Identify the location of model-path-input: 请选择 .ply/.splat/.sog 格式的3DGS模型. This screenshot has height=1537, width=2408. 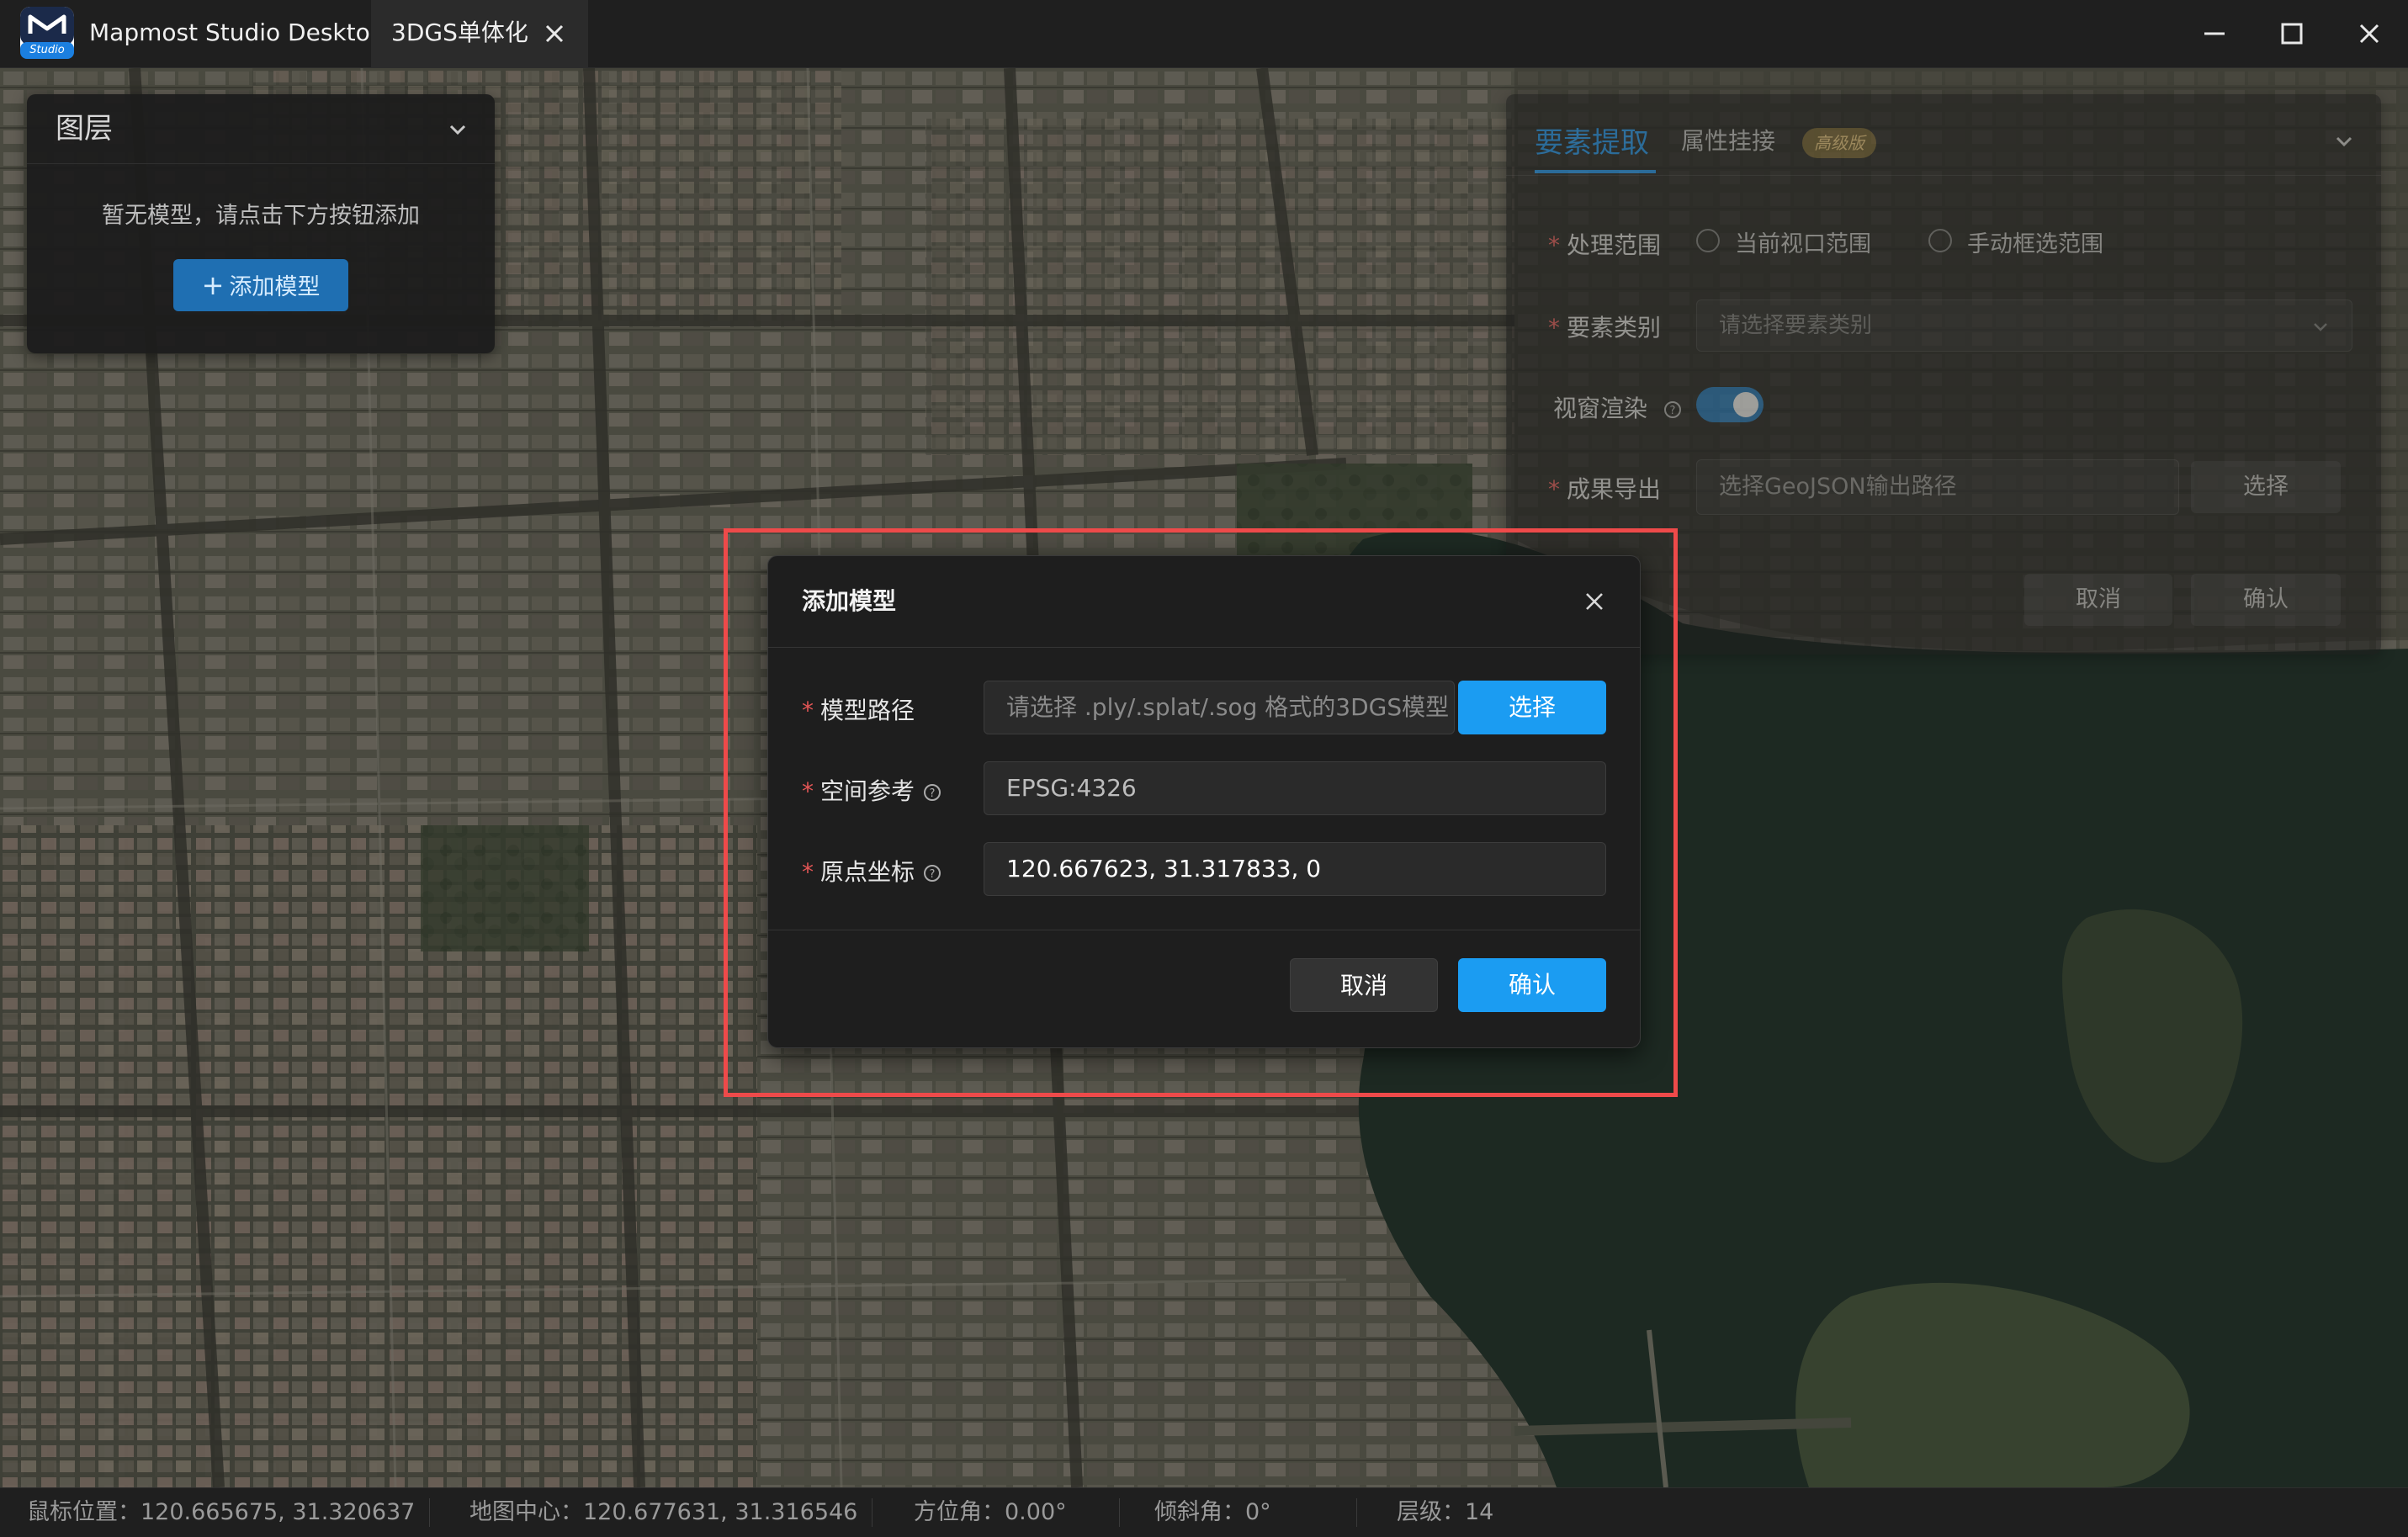
(1219, 707).